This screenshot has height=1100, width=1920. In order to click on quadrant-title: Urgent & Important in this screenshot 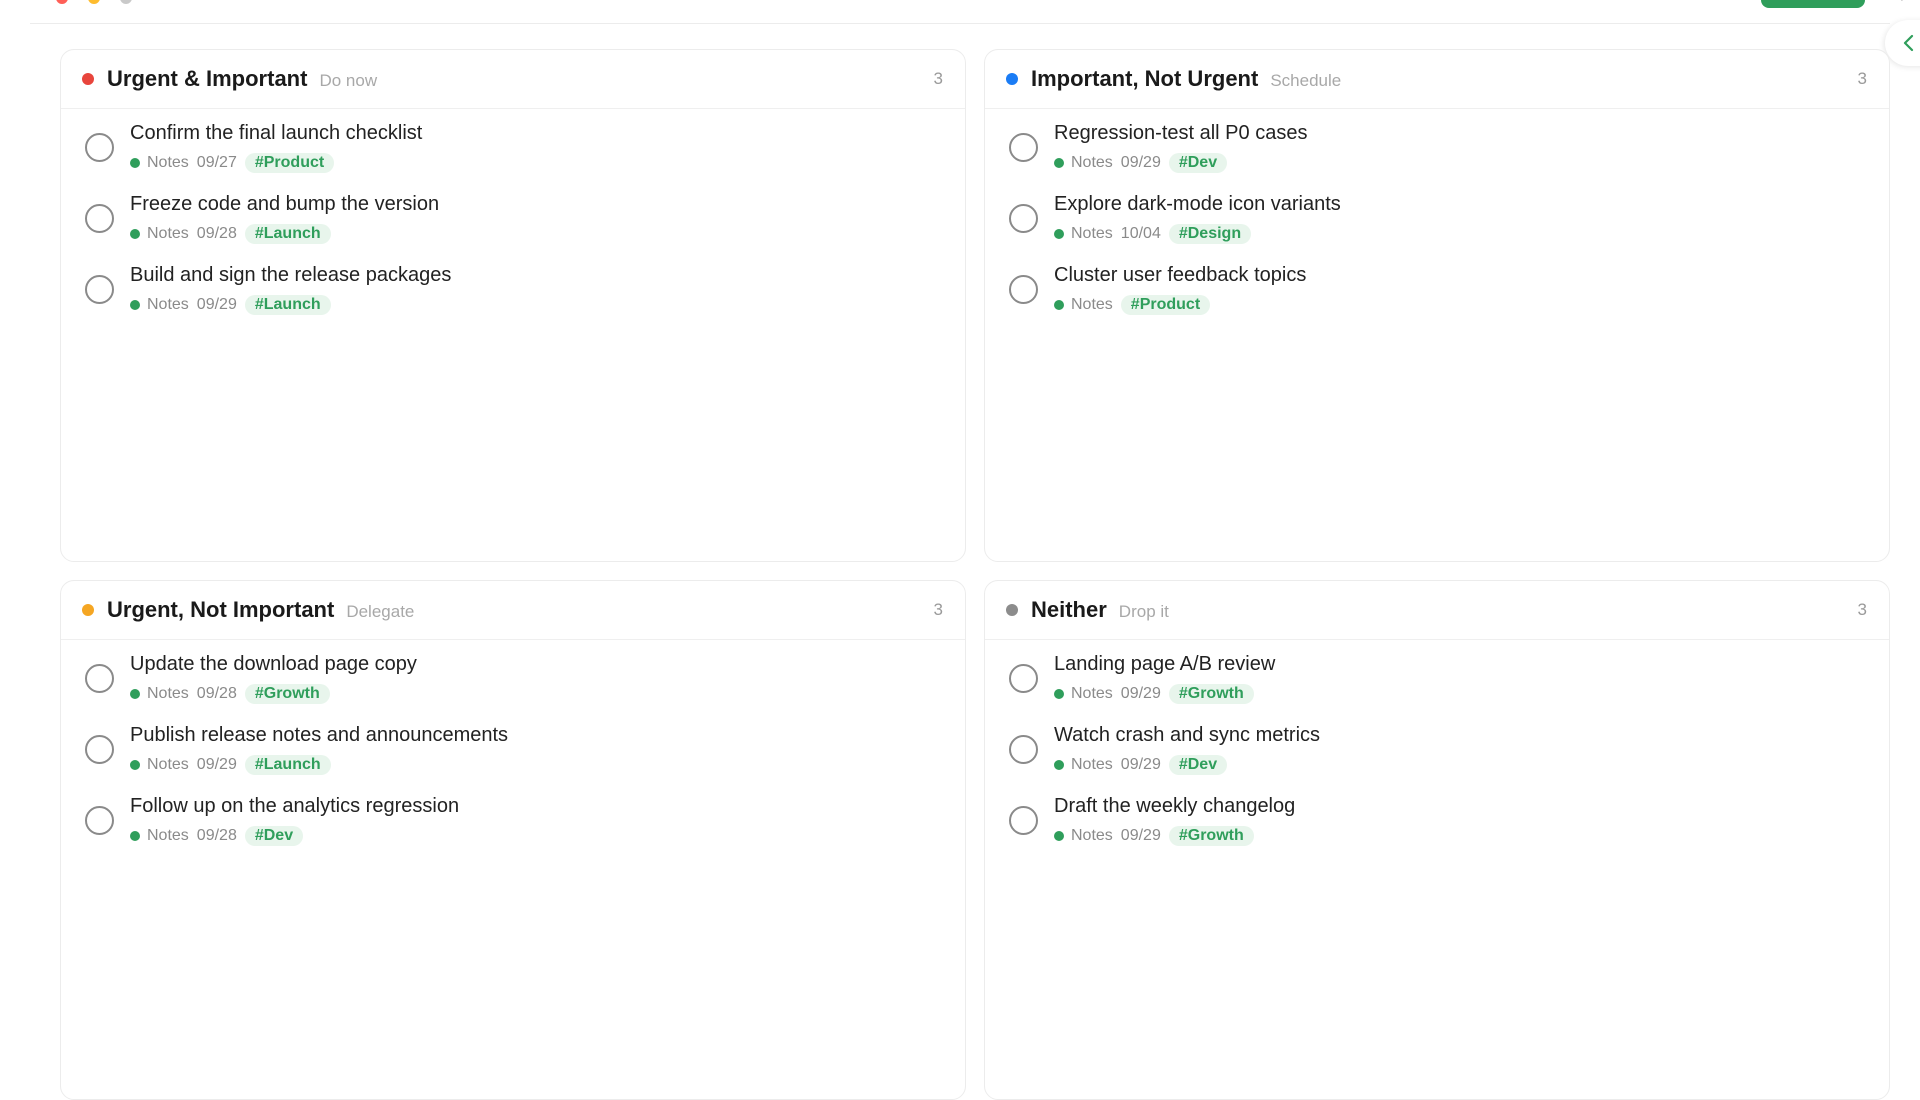, I will do `click(207, 78)`.